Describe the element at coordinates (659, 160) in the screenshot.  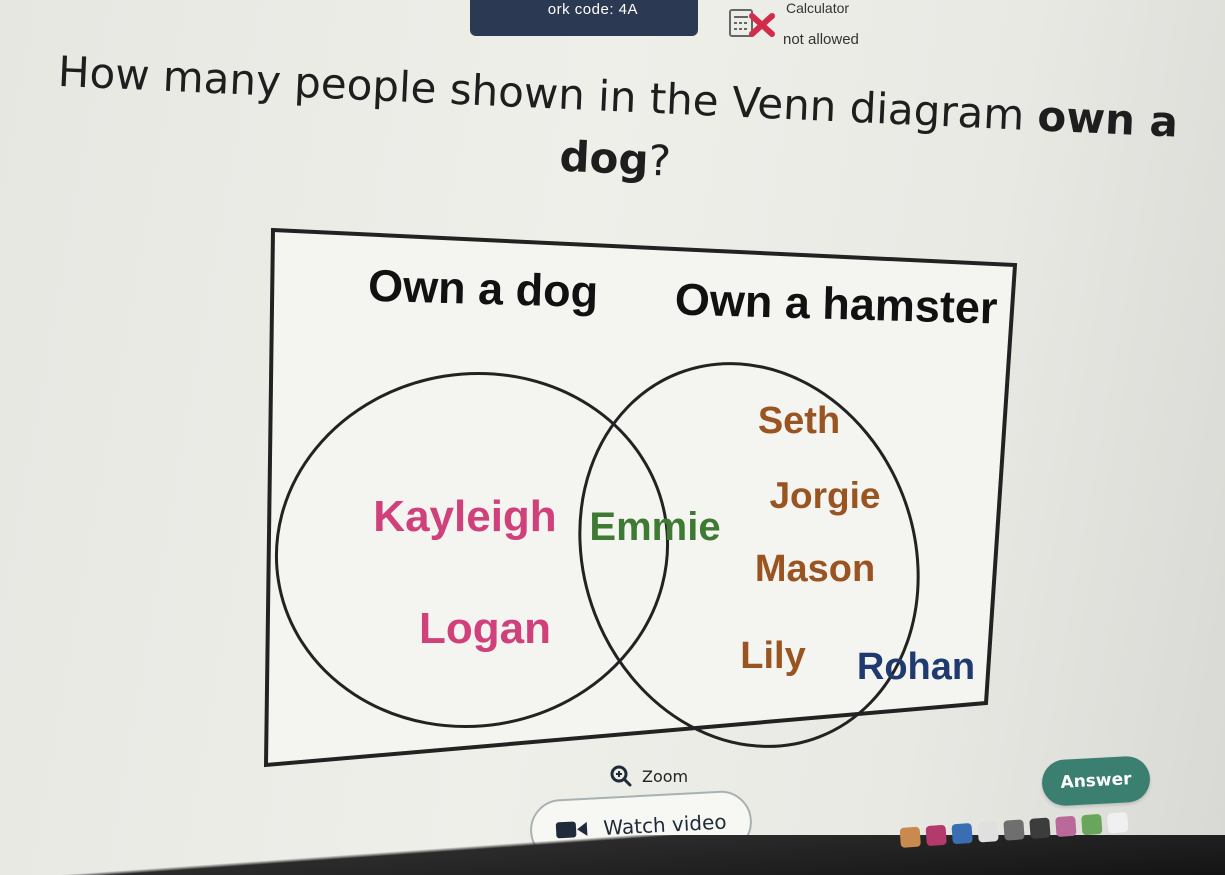
I see `question-end: ?` at that location.